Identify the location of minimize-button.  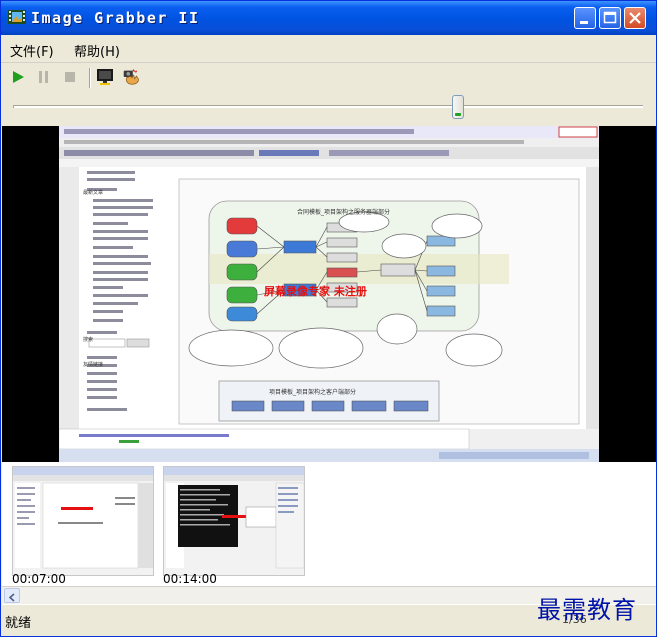
(585, 18).